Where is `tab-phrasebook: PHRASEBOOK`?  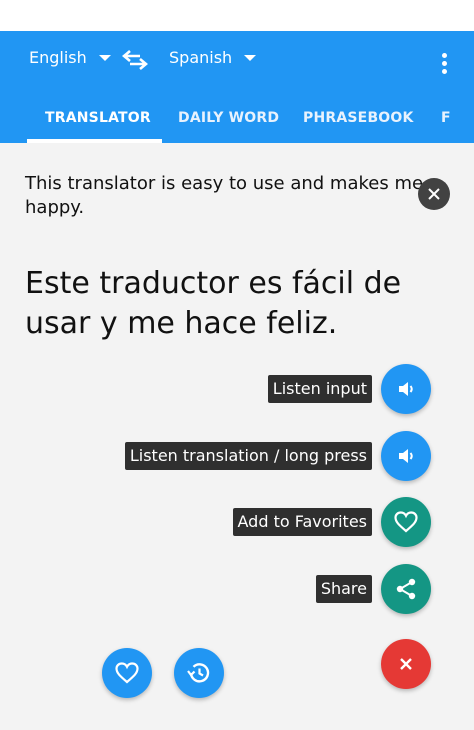 tab-phrasebook: PHRASEBOOK is located at coordinates (358, 118).